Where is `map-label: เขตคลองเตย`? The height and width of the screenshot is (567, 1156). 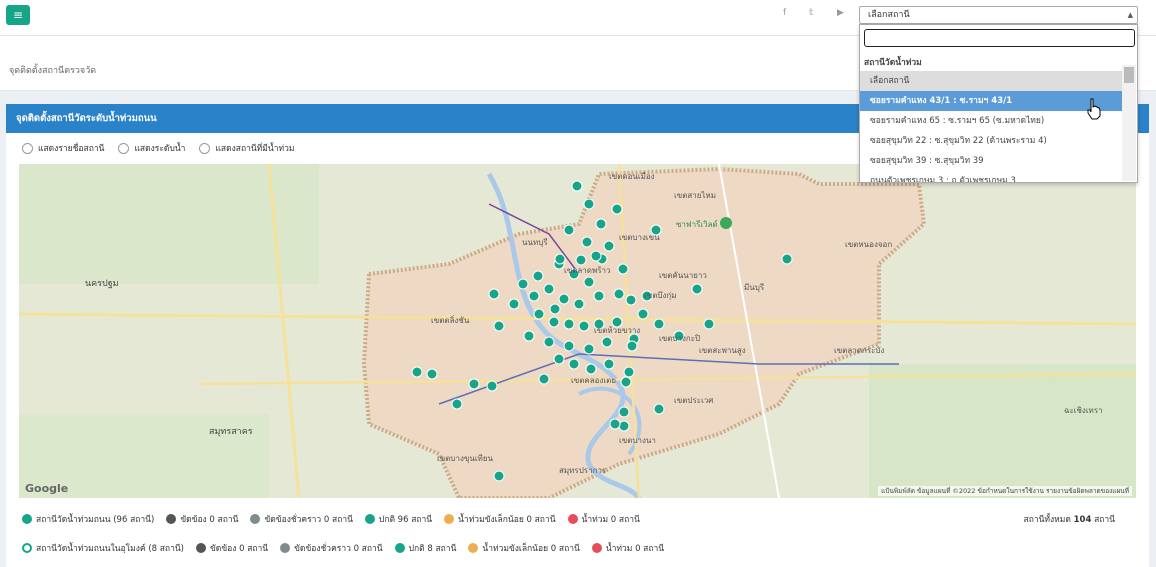
map-label: เขตคลองเตย is located at coordinates (593, 380).